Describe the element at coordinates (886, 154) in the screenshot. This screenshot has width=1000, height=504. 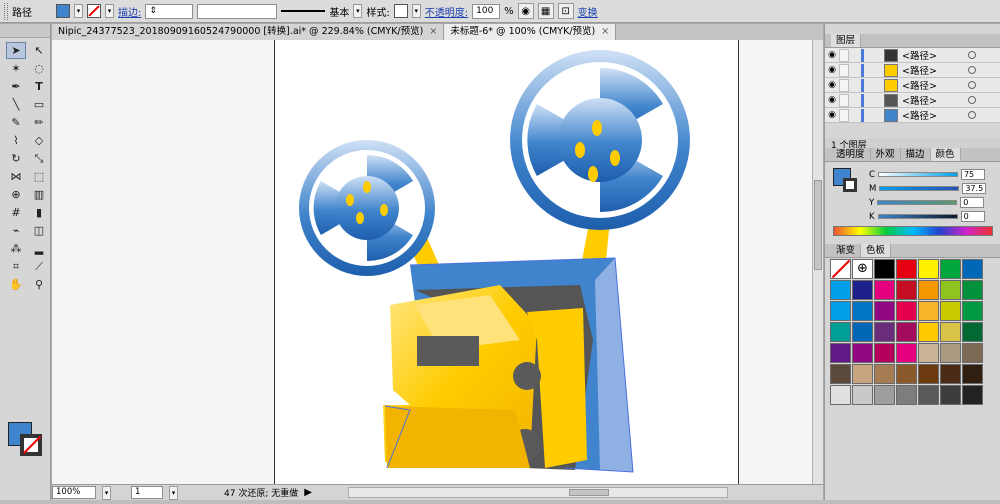
I see `tab-appearance: 外观` at that location.